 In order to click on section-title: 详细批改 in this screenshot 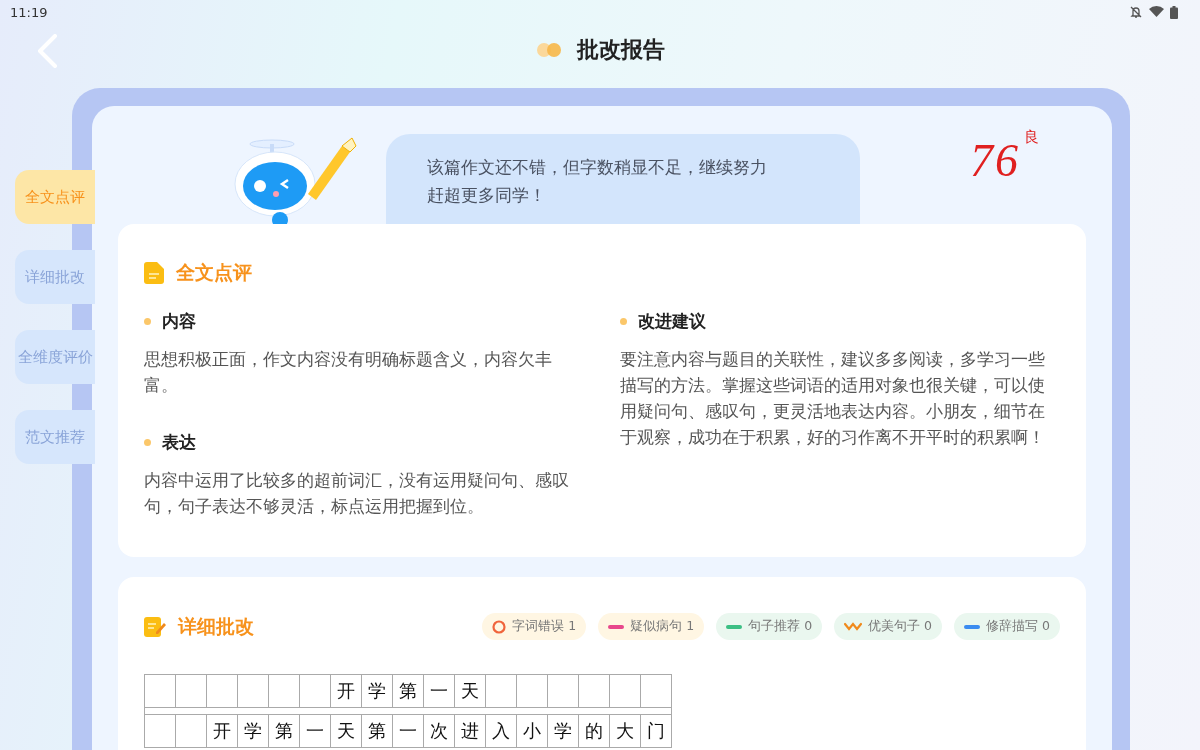, I will do `click(216, 626)`.